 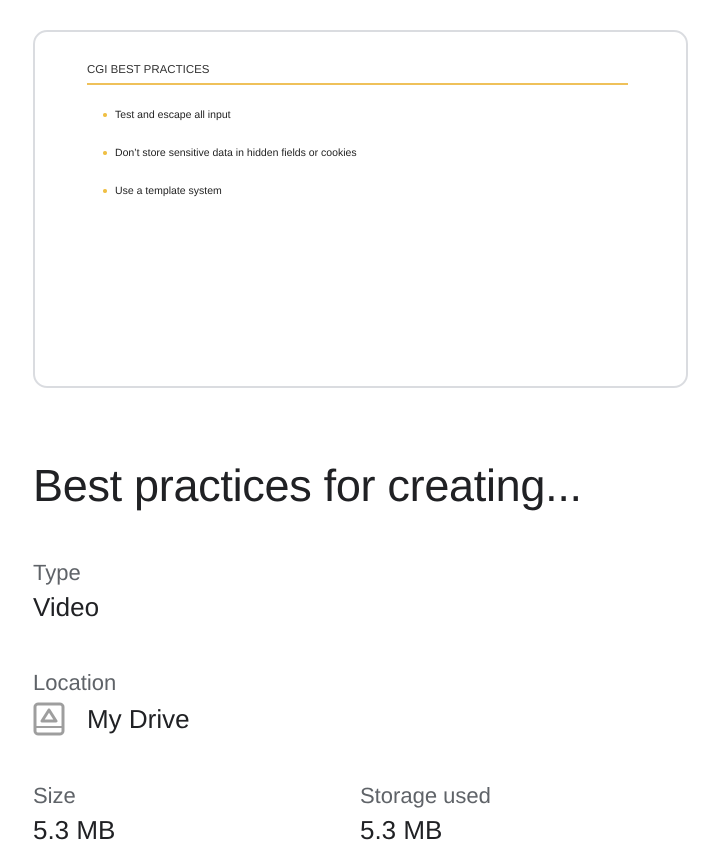 What do you see at coordinates (173, 115) in the screenshot?
I see `bullet-text: Test and escape all input` at bounding box center [173, 115].